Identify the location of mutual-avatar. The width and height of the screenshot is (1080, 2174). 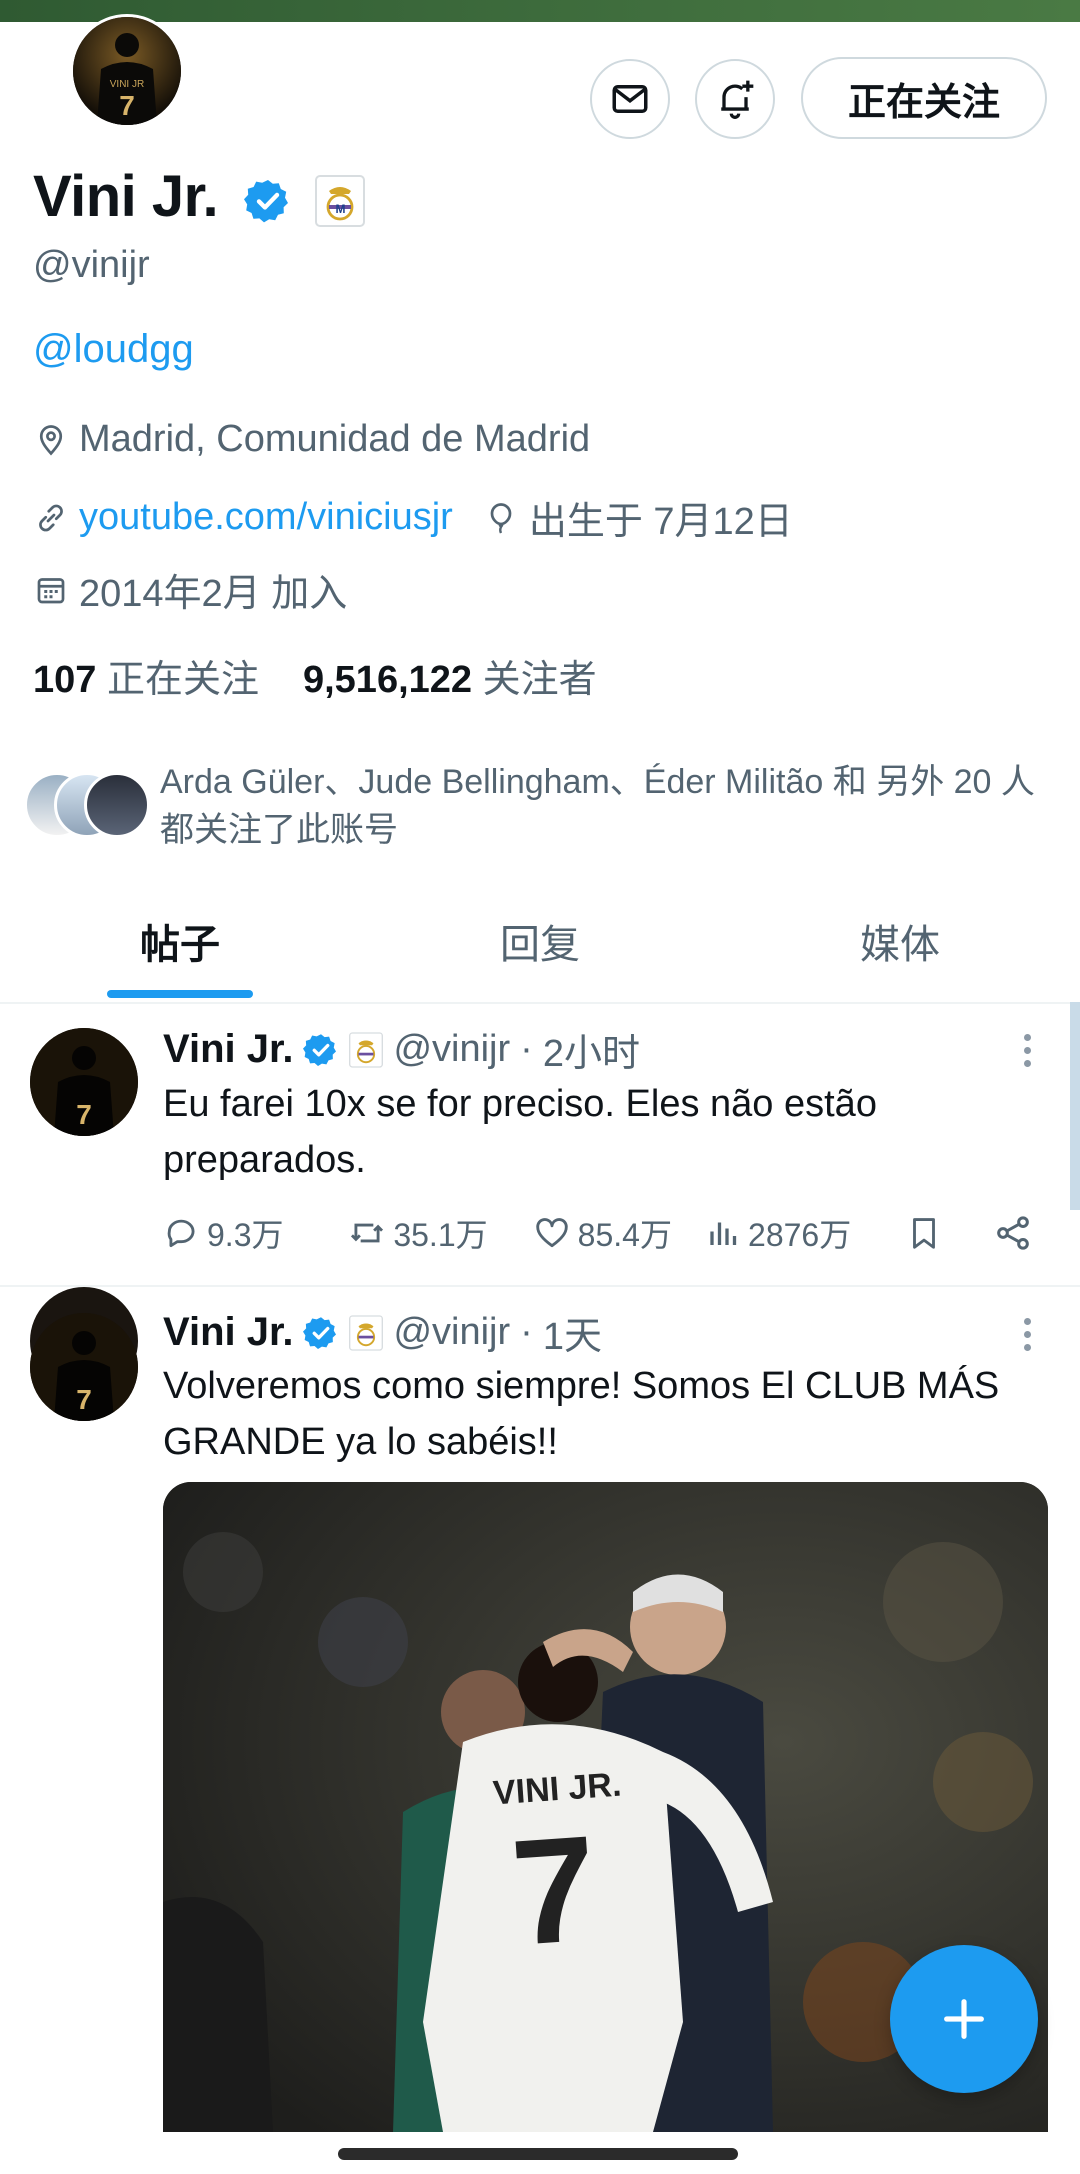
(117, 805).